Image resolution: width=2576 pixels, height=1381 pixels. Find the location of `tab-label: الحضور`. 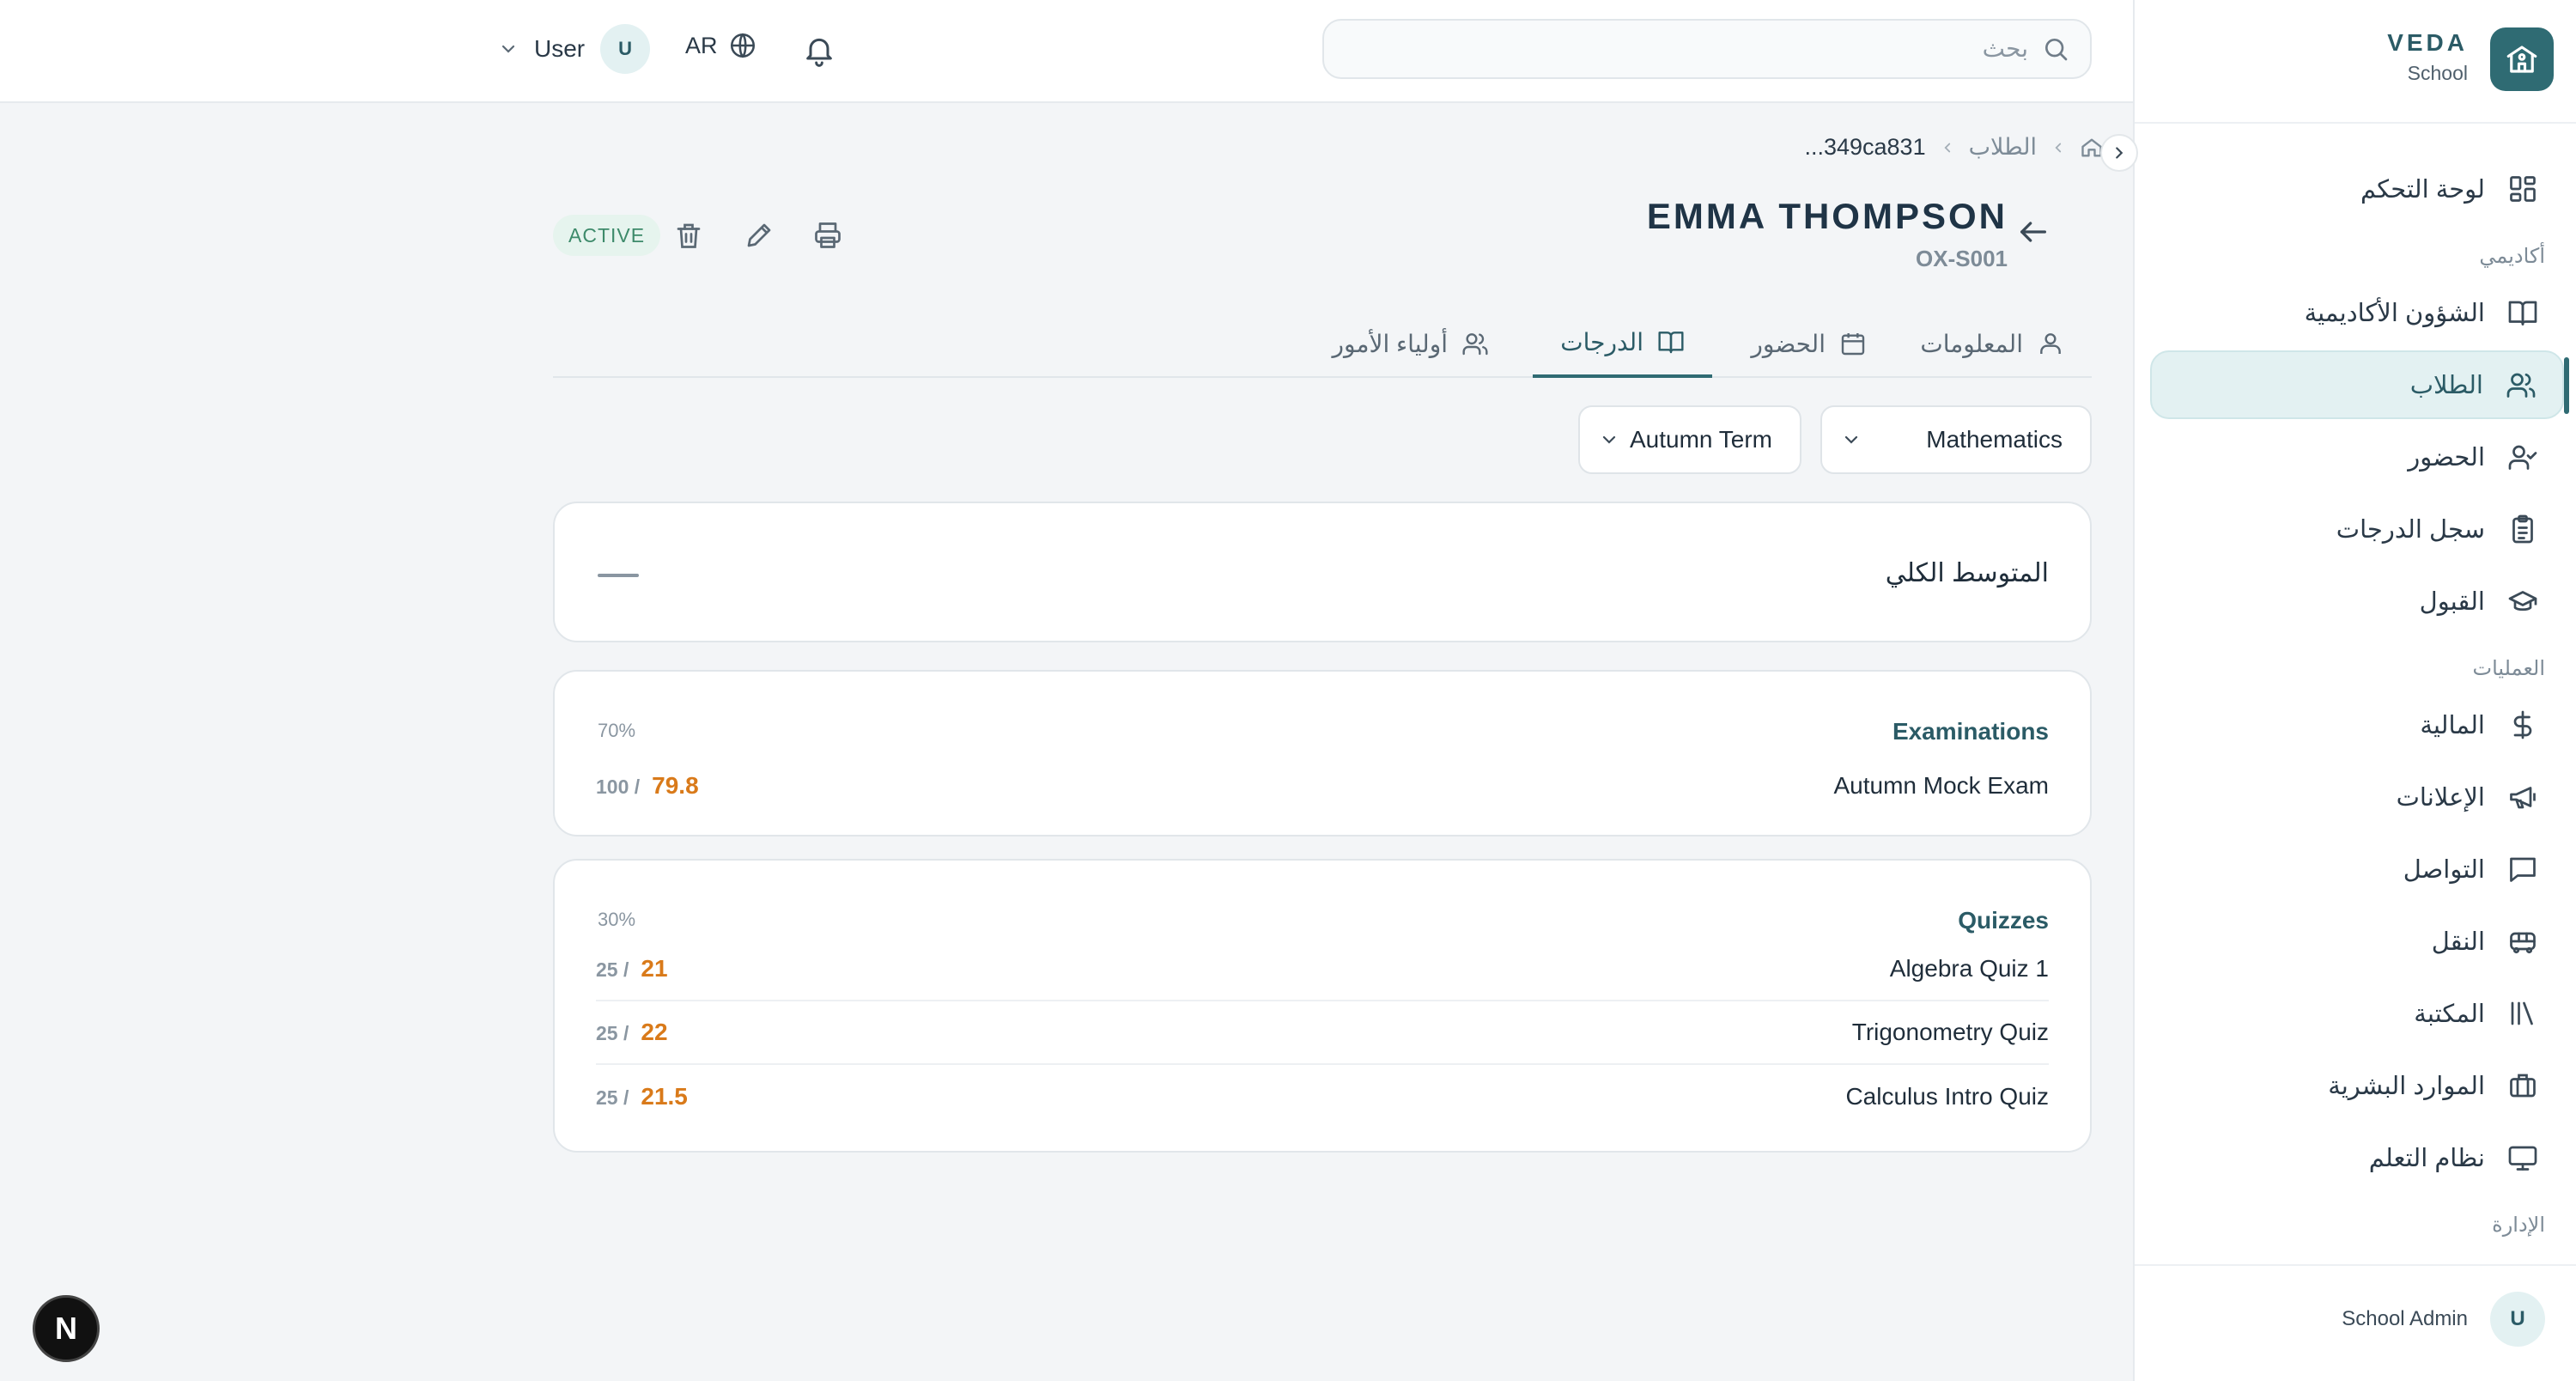

tab-label: الحضور is located at coordinates (1789, 344).